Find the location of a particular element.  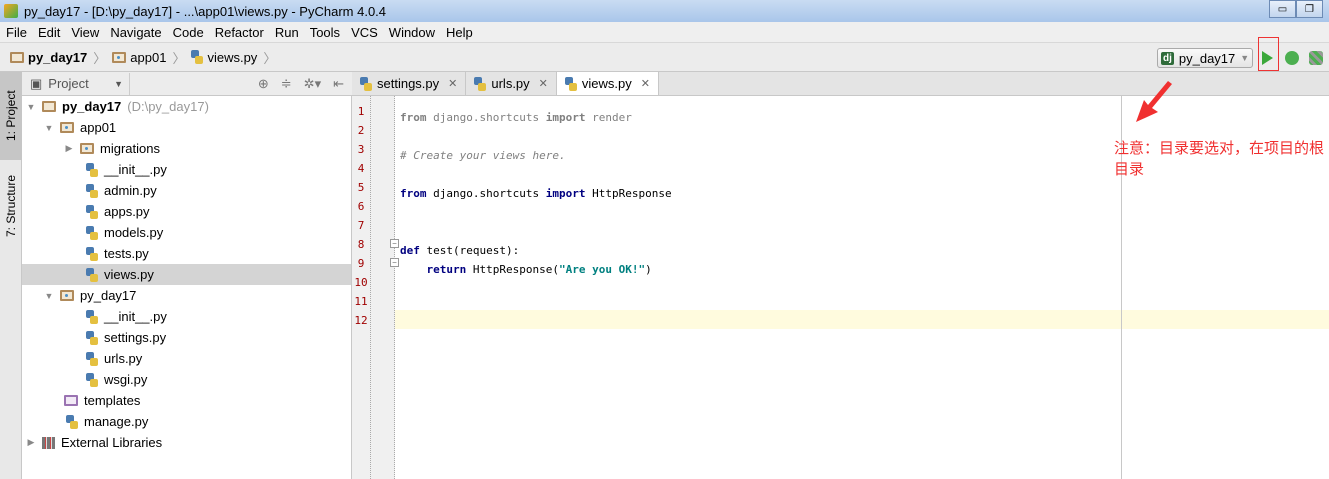

menu-window: Window is located at coordinates (412, 32).